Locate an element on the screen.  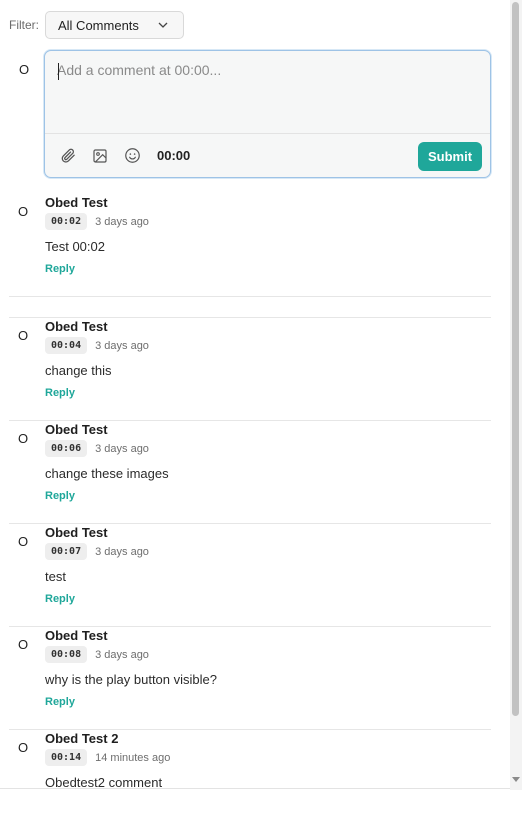
comment-meta: 00:14 14 minutes ago is located at coordinates (107, 757).